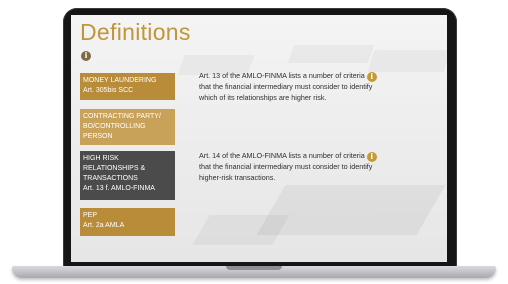  What do you see at coordinates (104, 225) in the screenshot?
I see `term-line: Art. 2a AMLA` at bounding box center [104, 225].